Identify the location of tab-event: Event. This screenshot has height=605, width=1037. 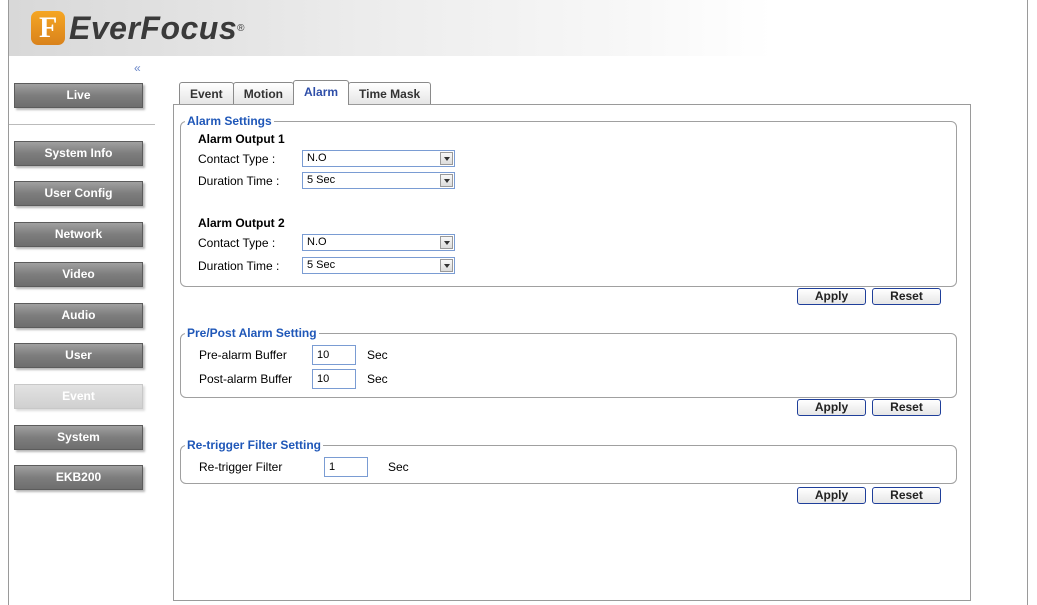
(206, 93).